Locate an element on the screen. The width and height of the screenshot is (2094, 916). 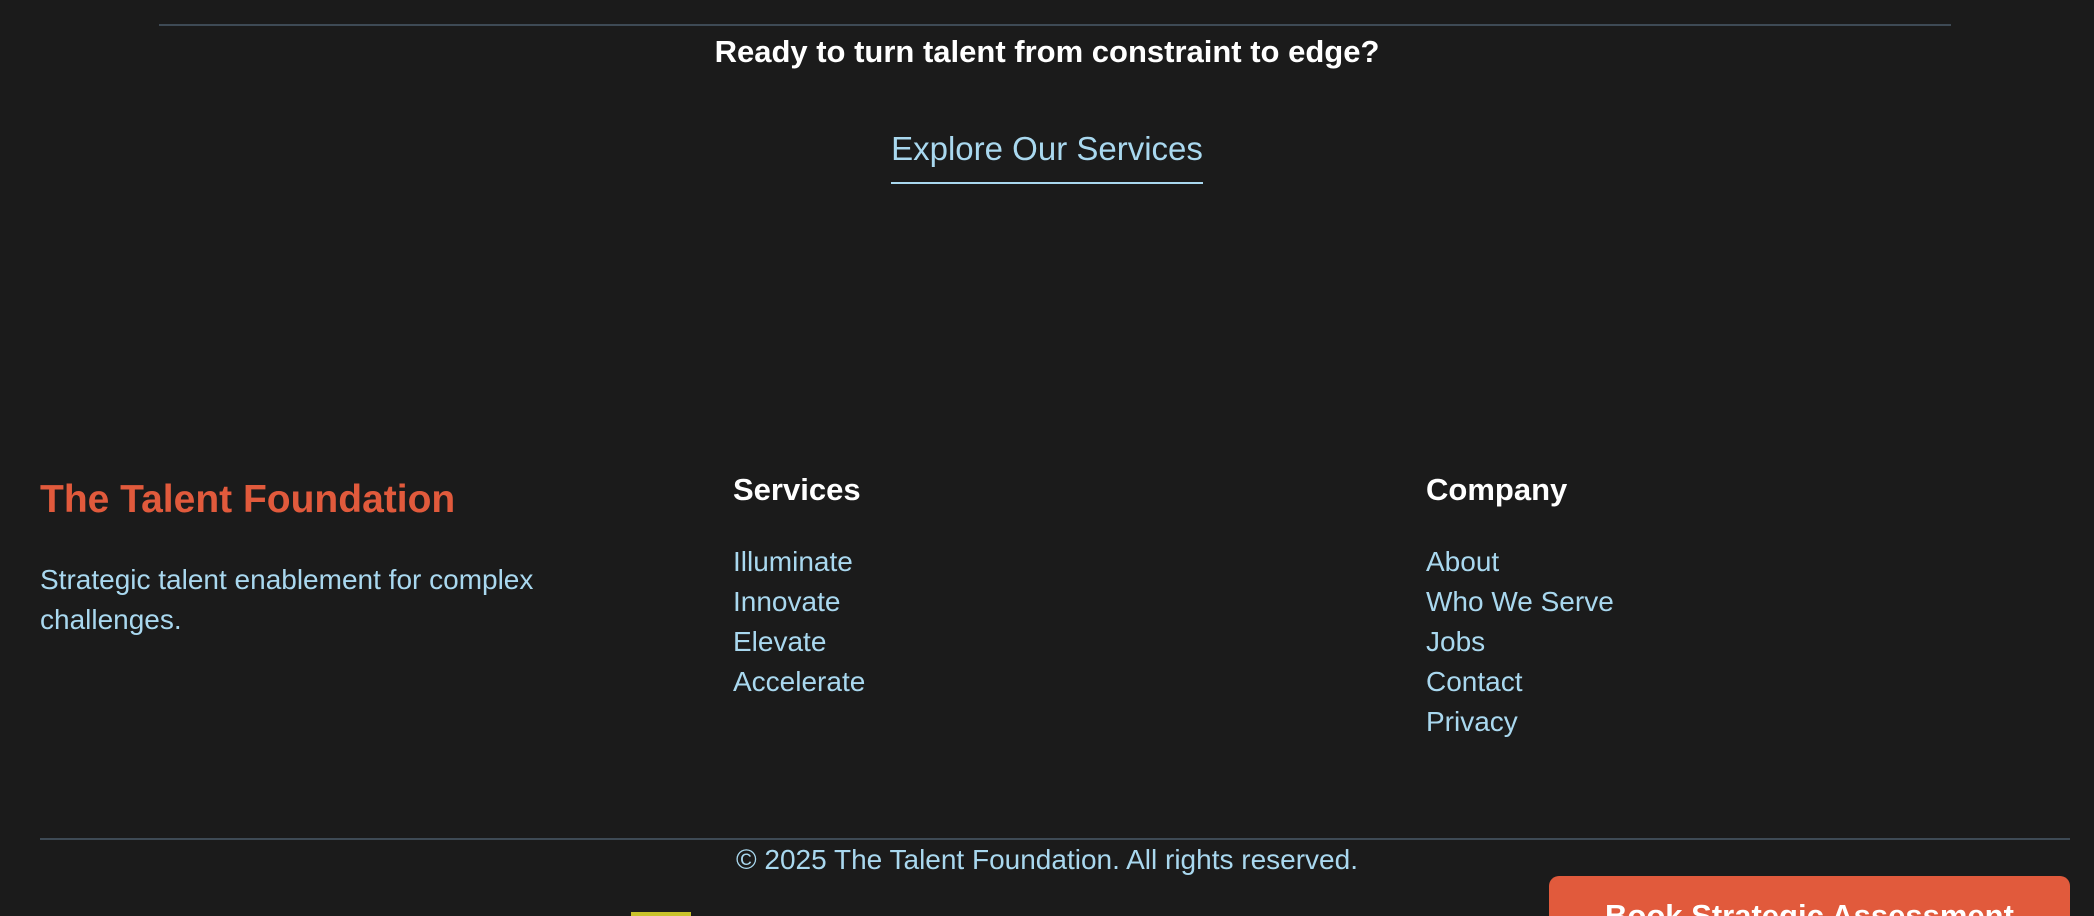
footer-company-list: About Who We Serve Jobs Contact Privacy is located at coordinates (1520, 642).